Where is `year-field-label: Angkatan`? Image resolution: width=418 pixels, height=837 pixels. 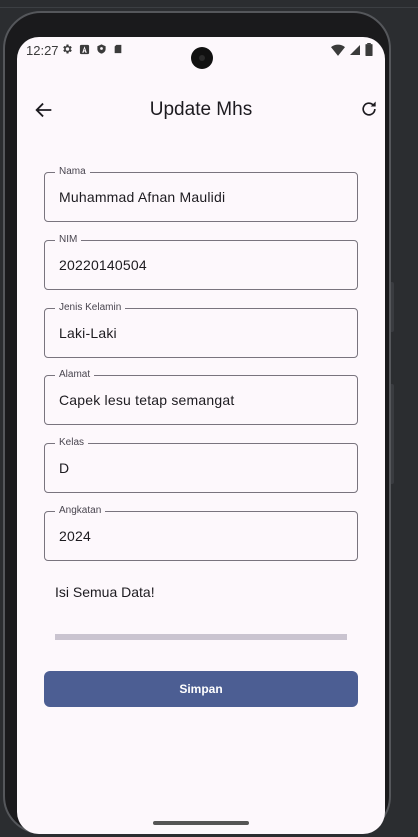 year-field-label: Angkatan is located at coordinates (80, 511).